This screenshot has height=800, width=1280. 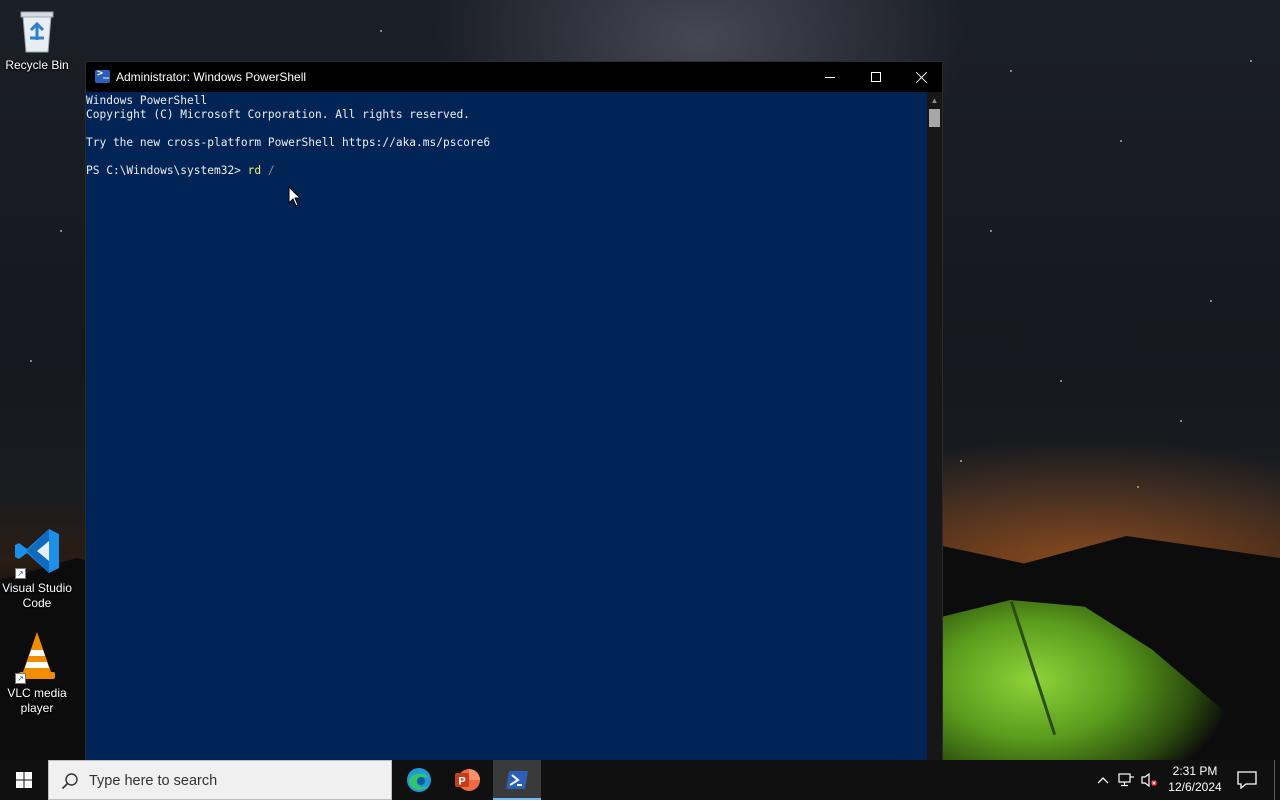 I want to click on close-icon, so click(x=922, y=77).